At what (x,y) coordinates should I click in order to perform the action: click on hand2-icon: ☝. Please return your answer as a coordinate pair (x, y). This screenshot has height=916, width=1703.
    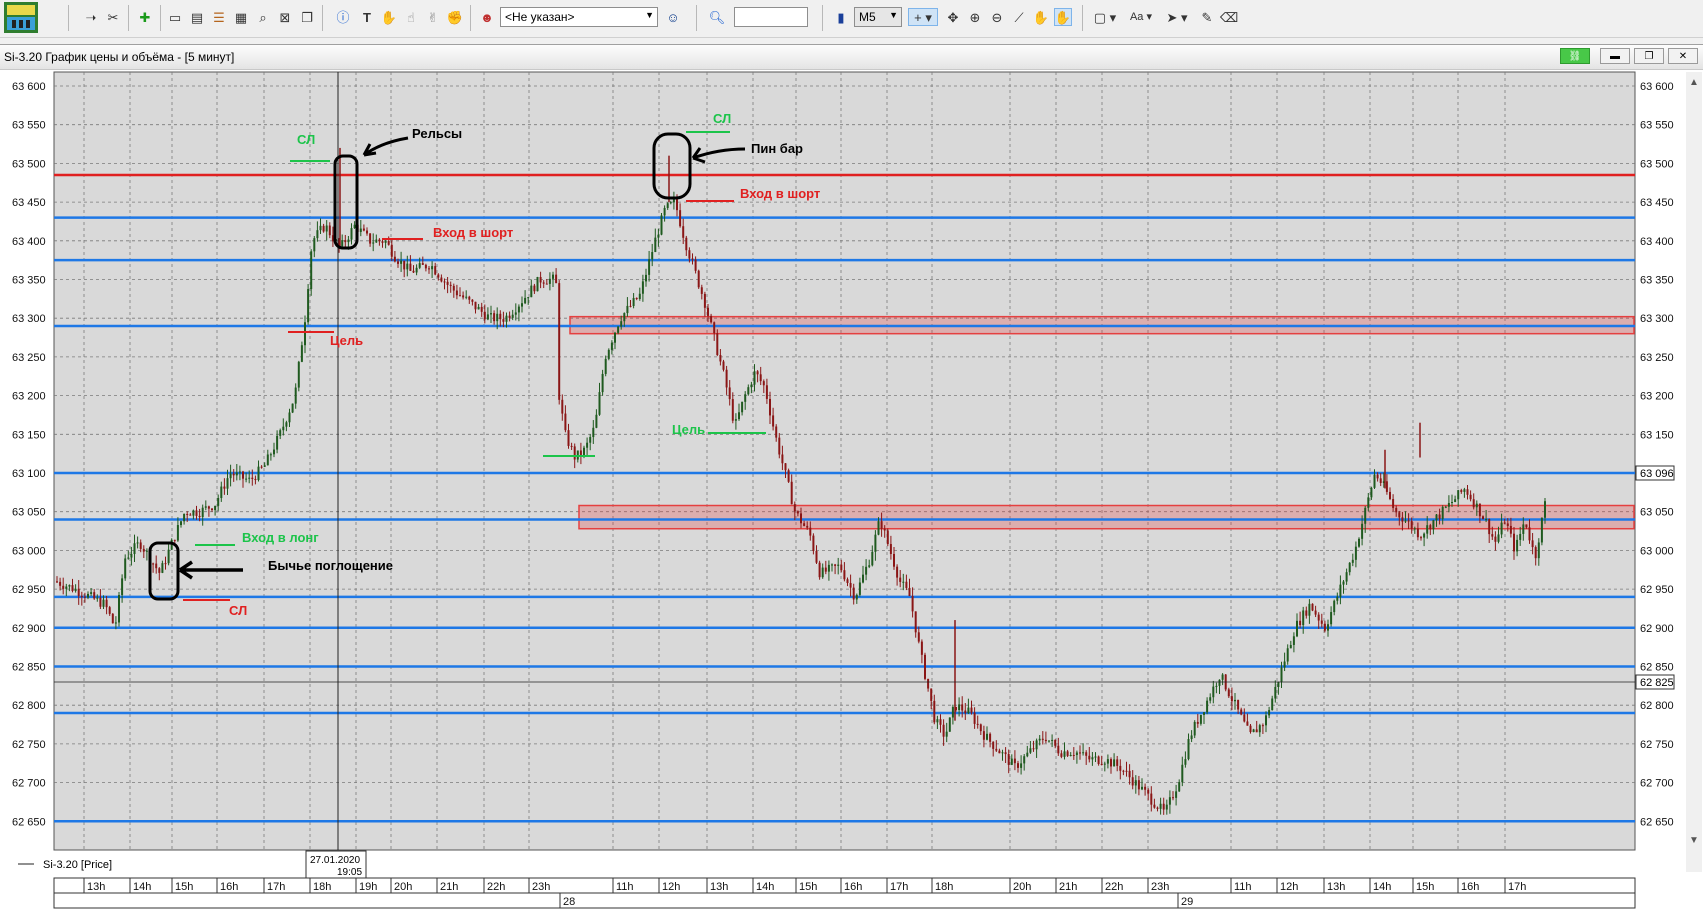
    Looking at the image, I should click on (411, 17).